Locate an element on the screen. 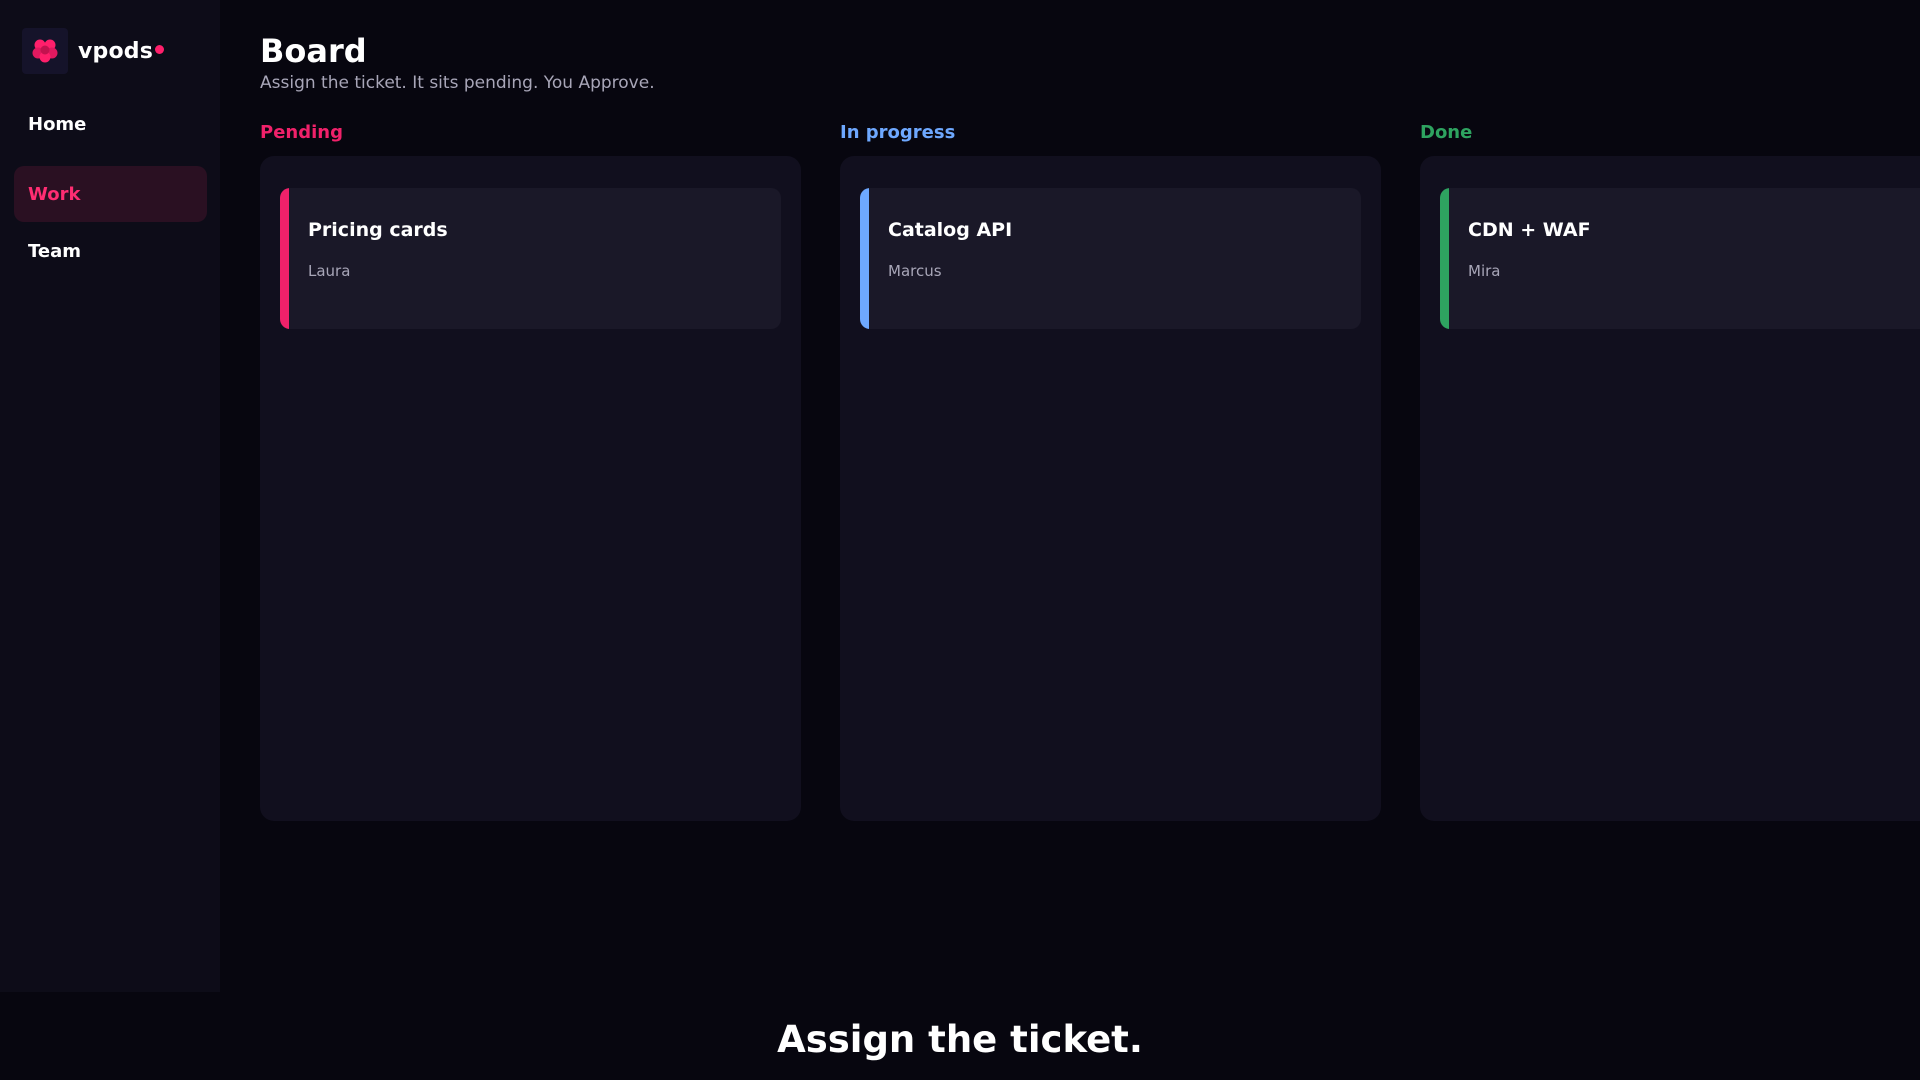 The height and width of the screenshot is (1080, 1920). sidebar-item-label: Team is located at coordinates (54, 251).